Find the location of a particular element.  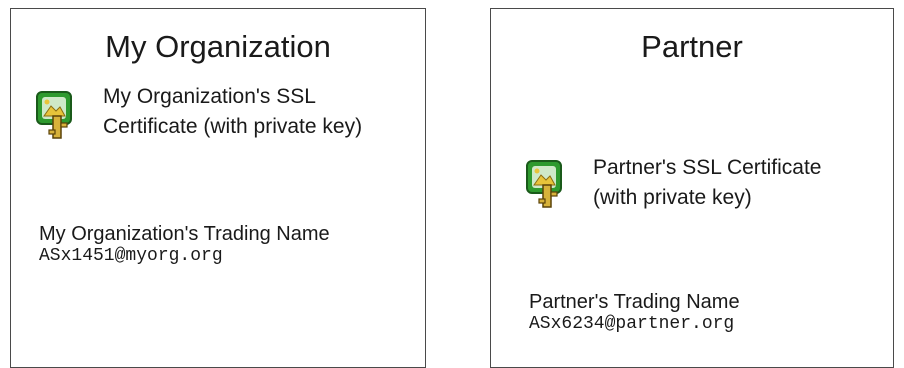

panel-title: My Organization is located at coordinates (218, 46).